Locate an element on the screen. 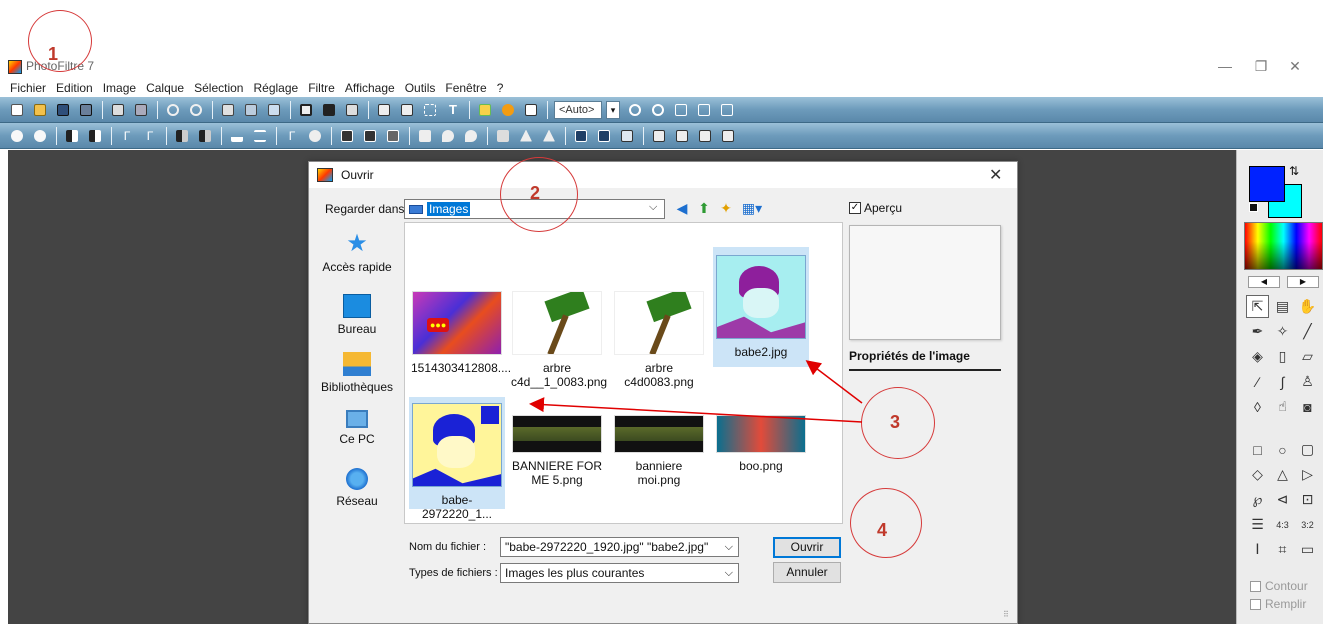 This screenshot has width=1323, height=624. arrow-to-babe2 is located at coordinates (834, 382).